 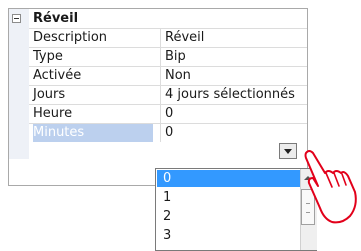 I want to click on property-row-type: Type Bip, so click(x=168, y=56).